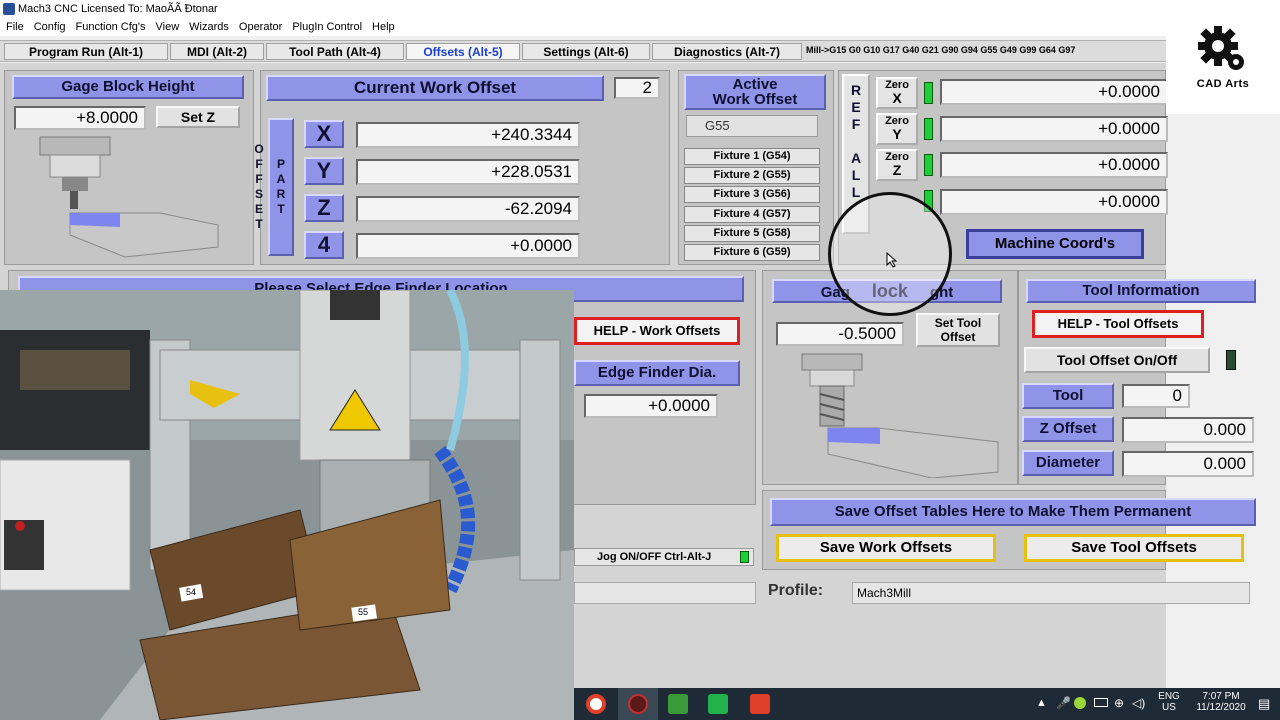  Describe the element at coordinates (217, 51) in the screenshot. I see `tab-mdi: MDI (Alt-2)` at that location.